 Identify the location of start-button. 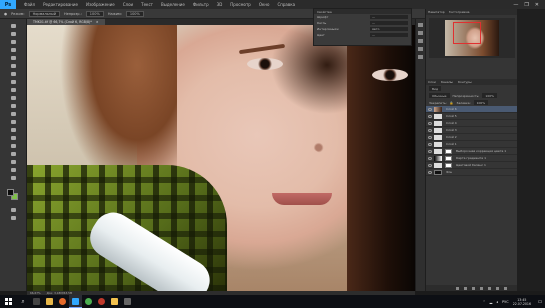
(8, 301).